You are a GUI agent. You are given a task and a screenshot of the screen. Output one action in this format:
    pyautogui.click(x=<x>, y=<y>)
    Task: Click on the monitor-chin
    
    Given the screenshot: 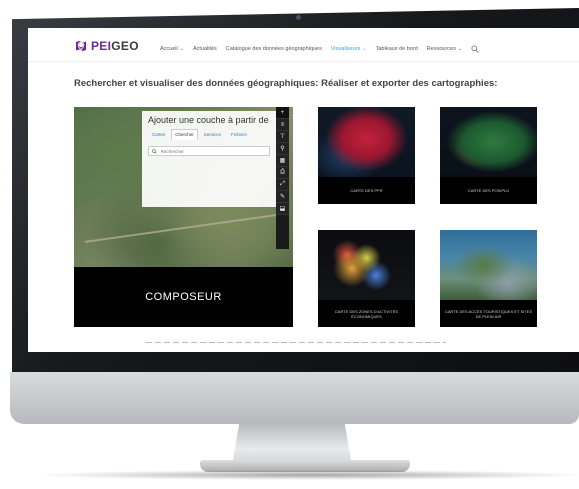 What is the action you would take?
    pyautogui.click(x=294, y=398)
    